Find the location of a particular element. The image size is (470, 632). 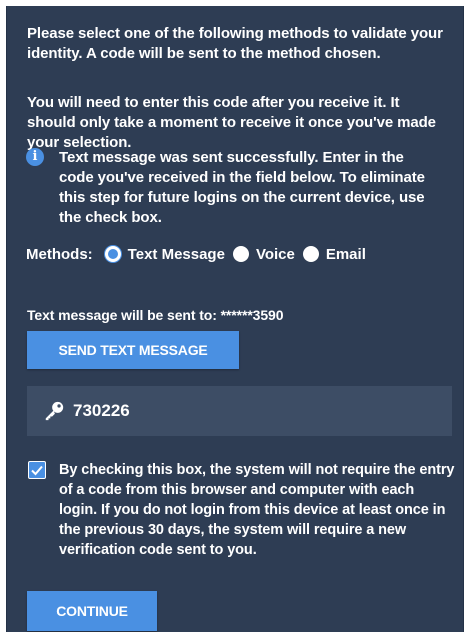

remember-device-checkbox is located at coordinates (37, 470).